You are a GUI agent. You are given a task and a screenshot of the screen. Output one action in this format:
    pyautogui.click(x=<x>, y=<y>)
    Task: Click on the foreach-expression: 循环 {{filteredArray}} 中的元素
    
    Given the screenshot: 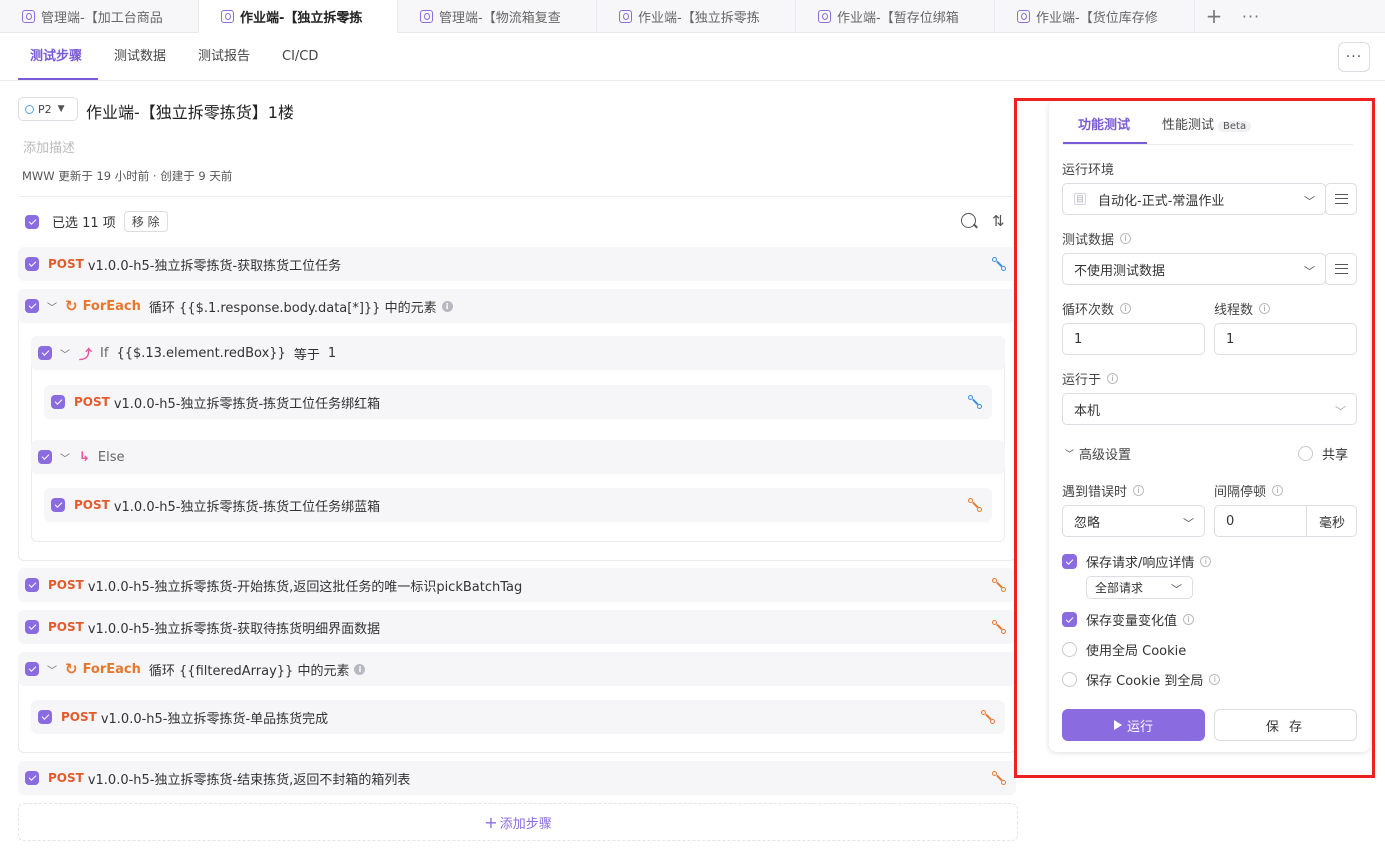 What is the action you would take?
    pyautogui.click(x=249, y=671)
    